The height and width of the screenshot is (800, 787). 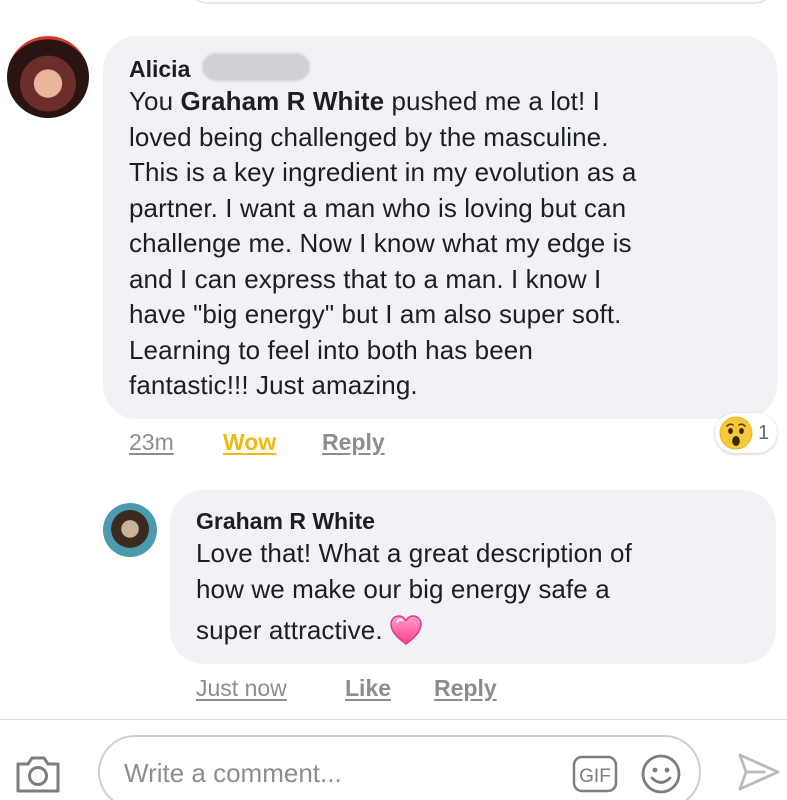 I want to click on comment-author: Graham R White, so click(x=285, y=521).